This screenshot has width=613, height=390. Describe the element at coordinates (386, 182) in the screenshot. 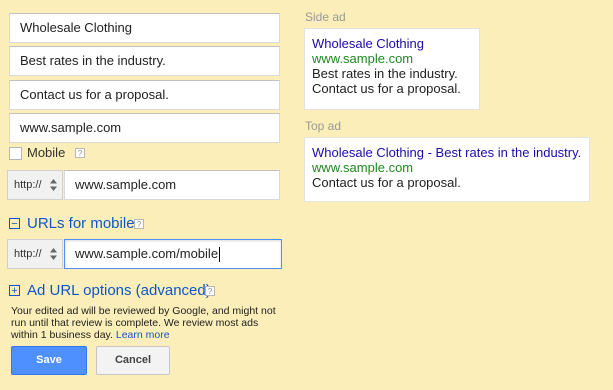

I see `top-ad-line1: Contact us for a proposal.` at that location.